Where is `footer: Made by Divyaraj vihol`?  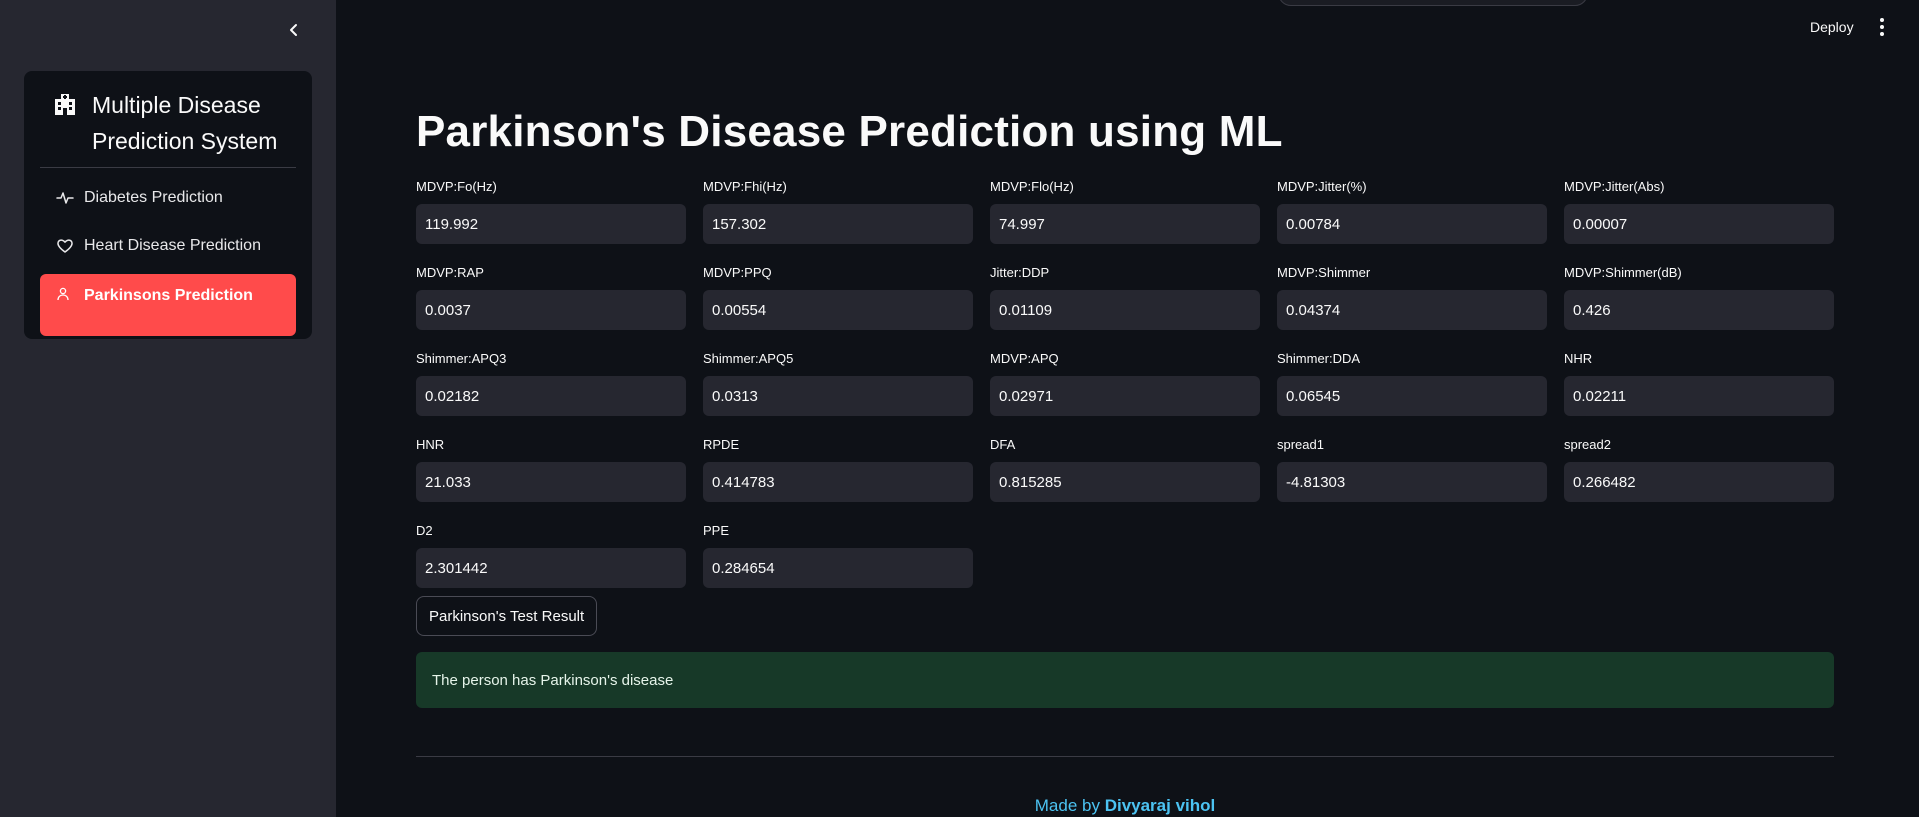 footer: Made by Divyaraj vihol is located at coordinates (1125, 806).